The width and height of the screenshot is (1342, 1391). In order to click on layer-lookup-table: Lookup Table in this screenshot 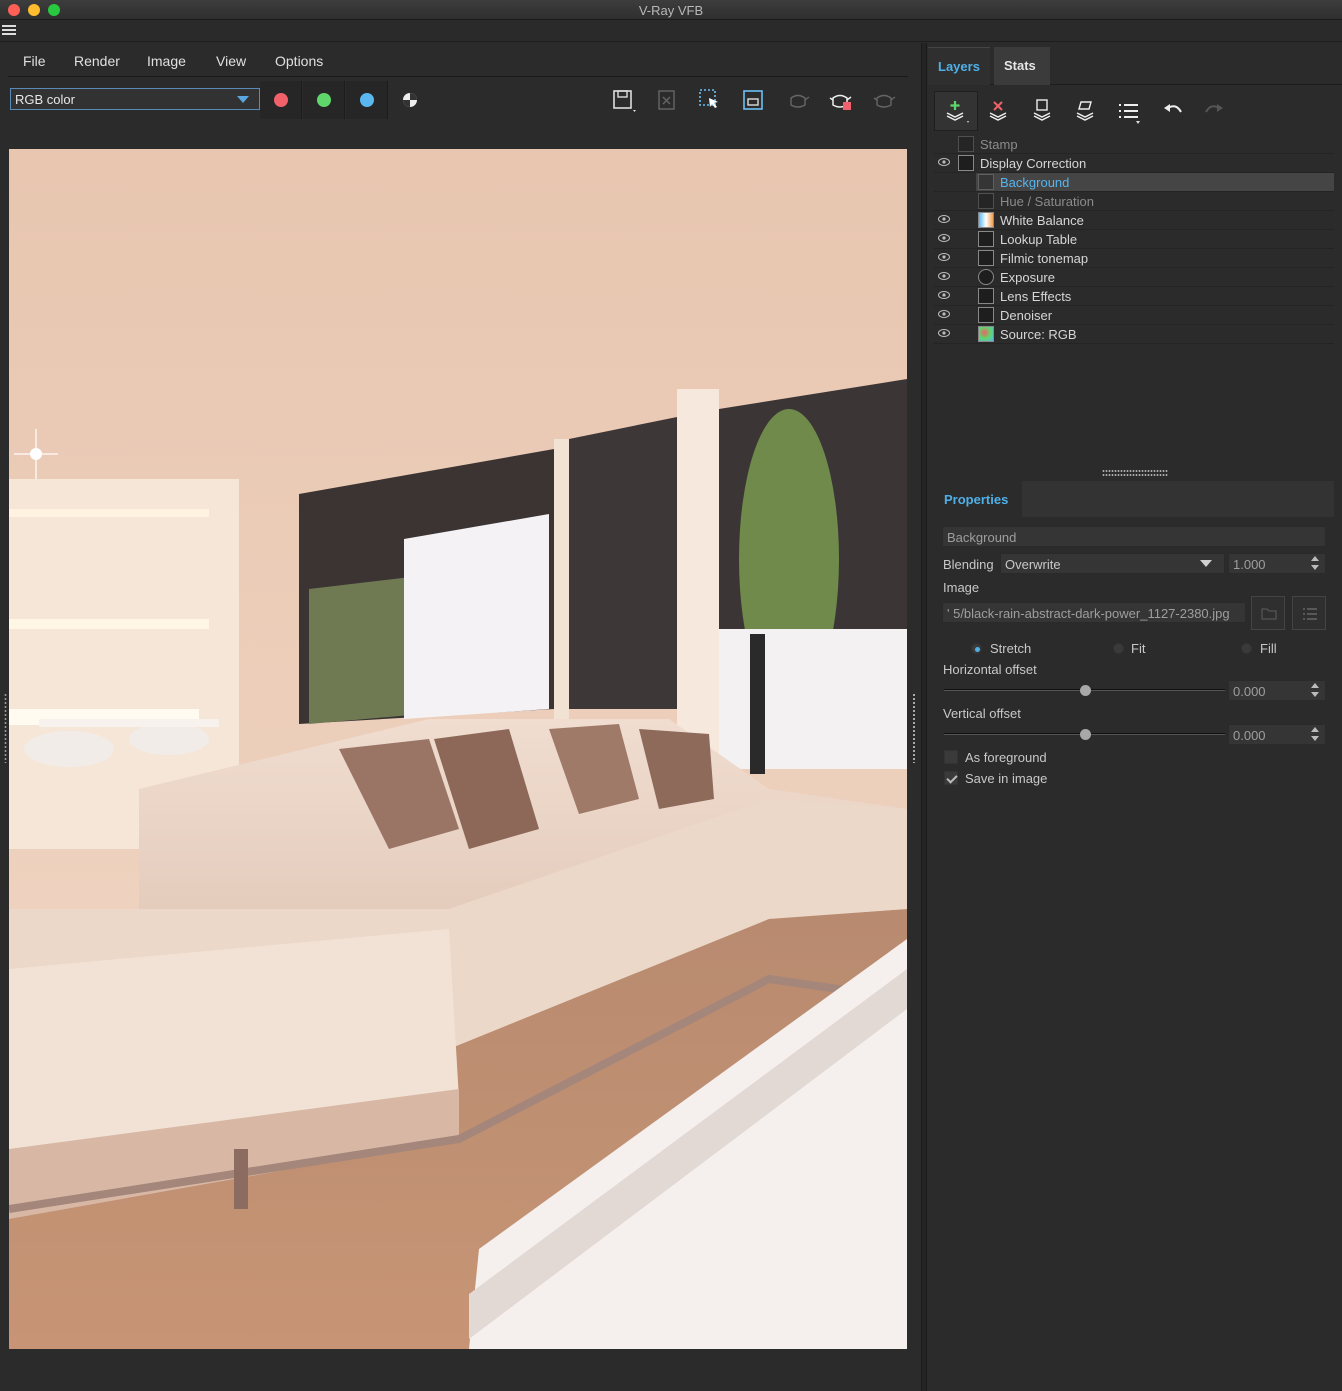, I will do `click(1134, 239)`.